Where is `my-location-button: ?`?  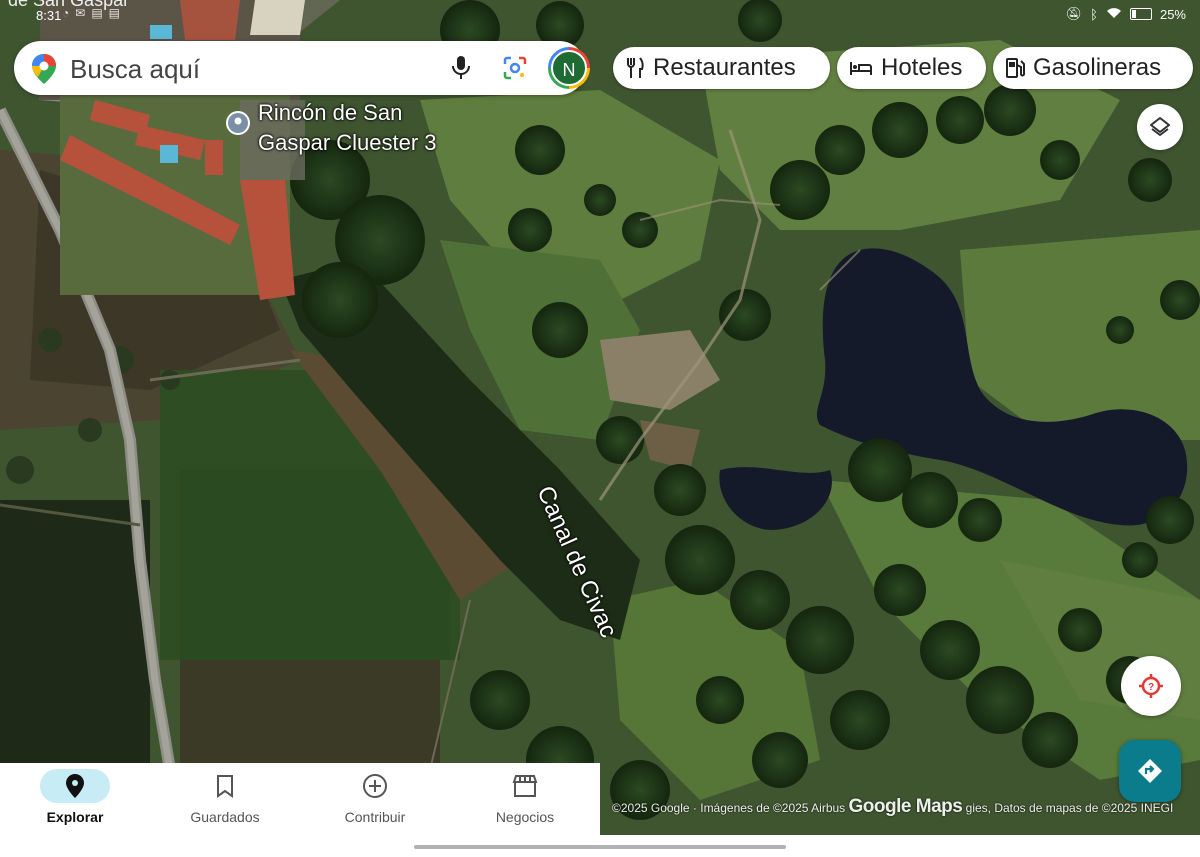
my-location-button: ? is located at coordinates (1151, 686).